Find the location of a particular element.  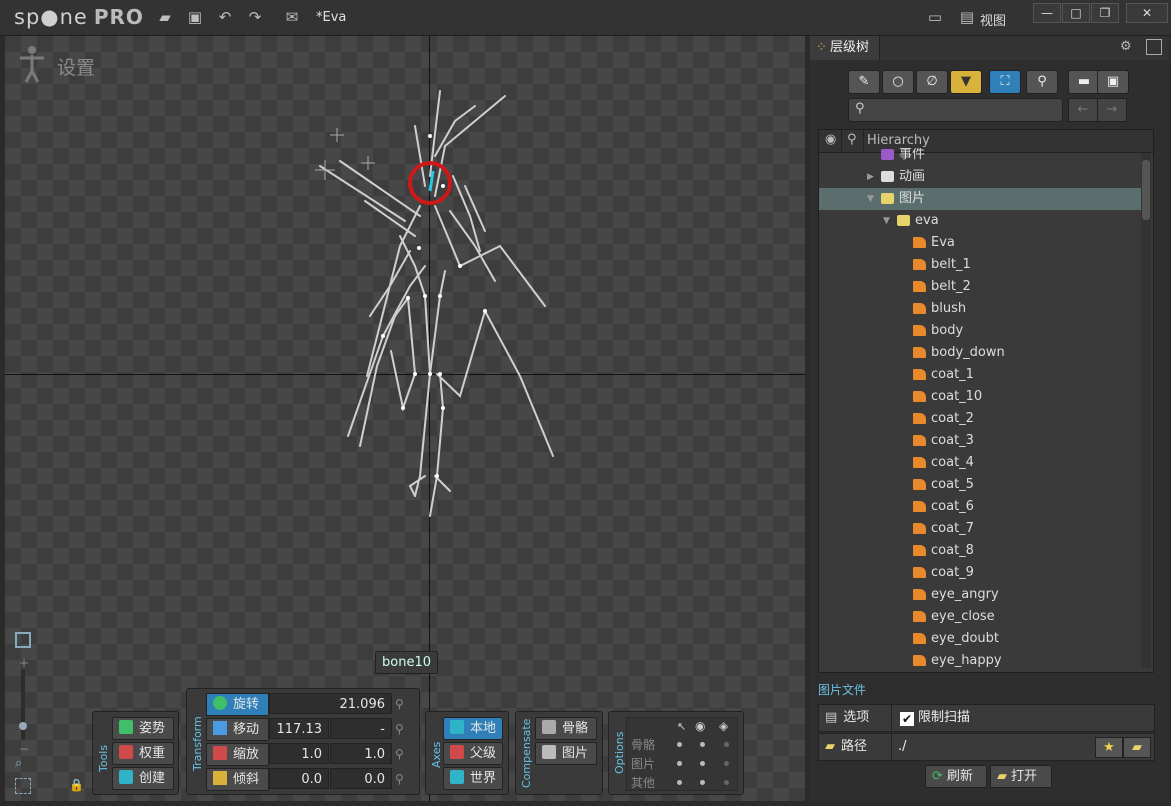

scale-key-icon: ⚲ is located at coordinates (399, 754).